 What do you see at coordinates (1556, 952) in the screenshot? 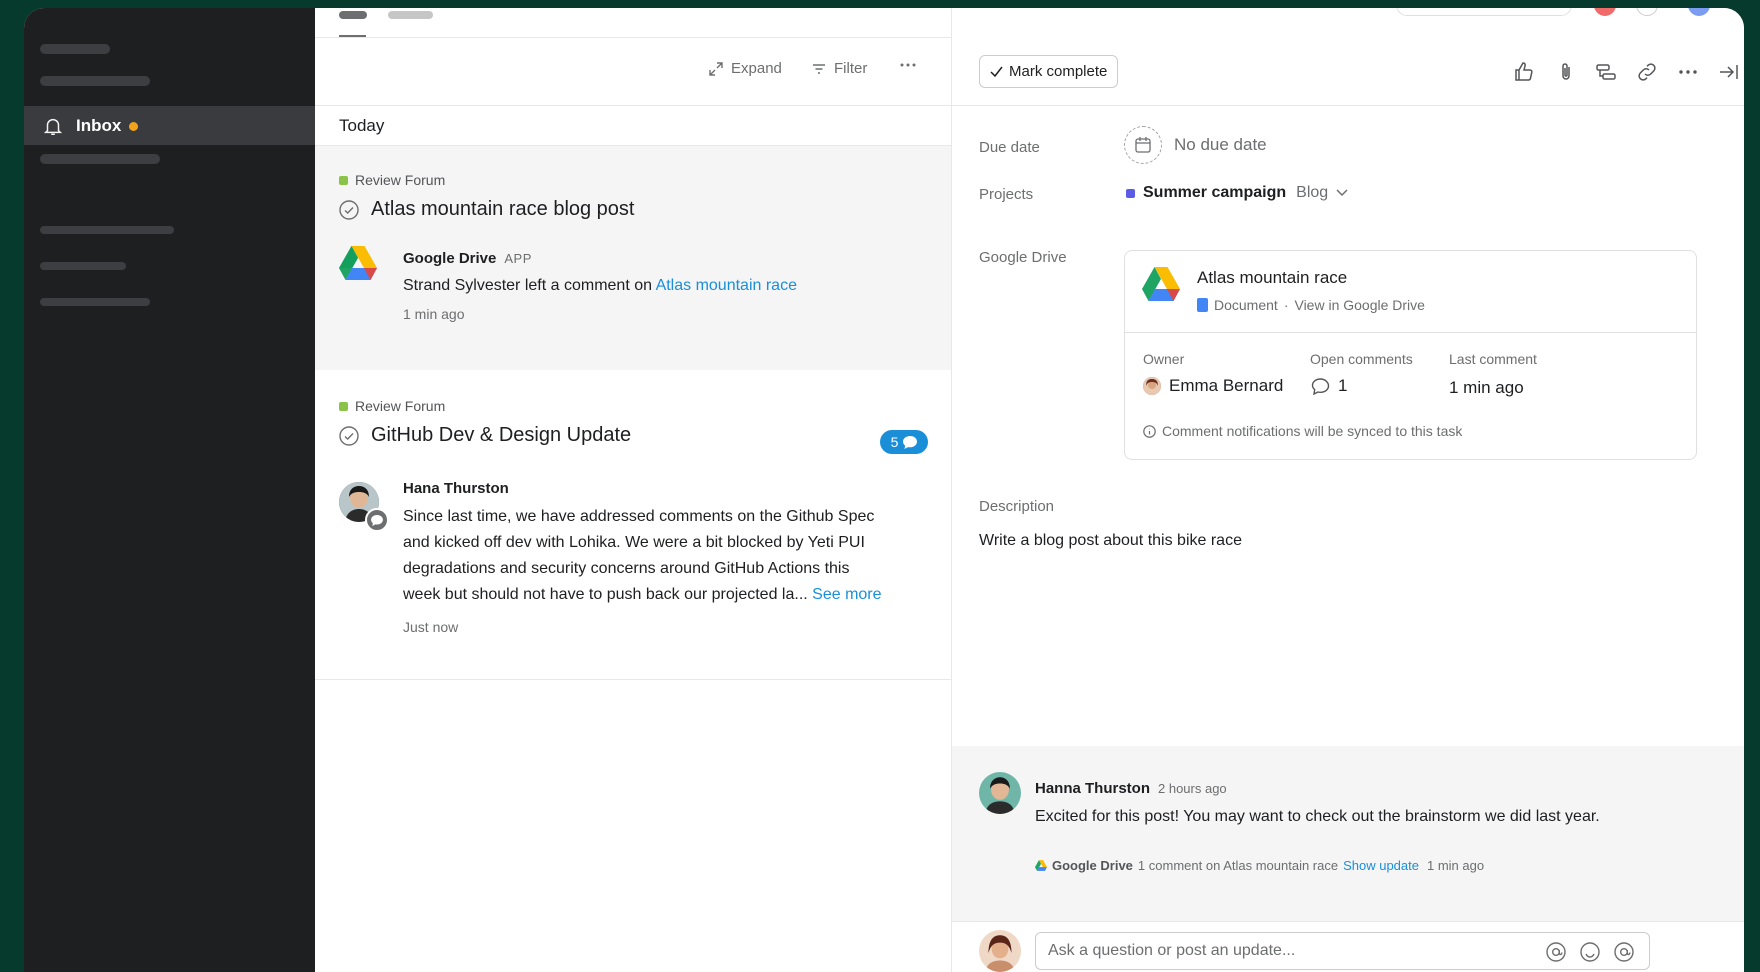
I see `mention-icon` at bounding box center [1556, 952].